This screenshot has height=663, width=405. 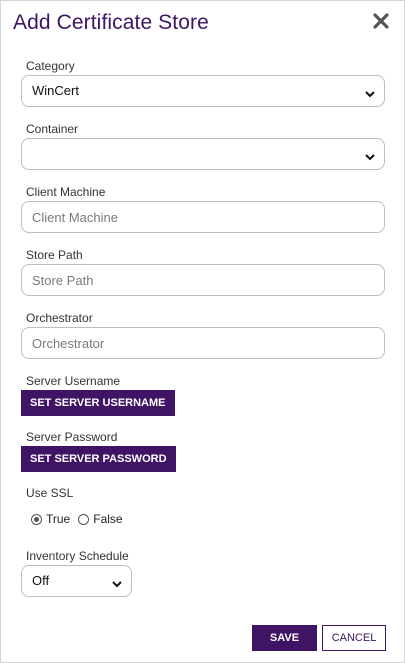 What do you see at coordinates (54, 255) in the screenshot?
I see `store-path-label: Store Path` at bounding box center [54, 255].